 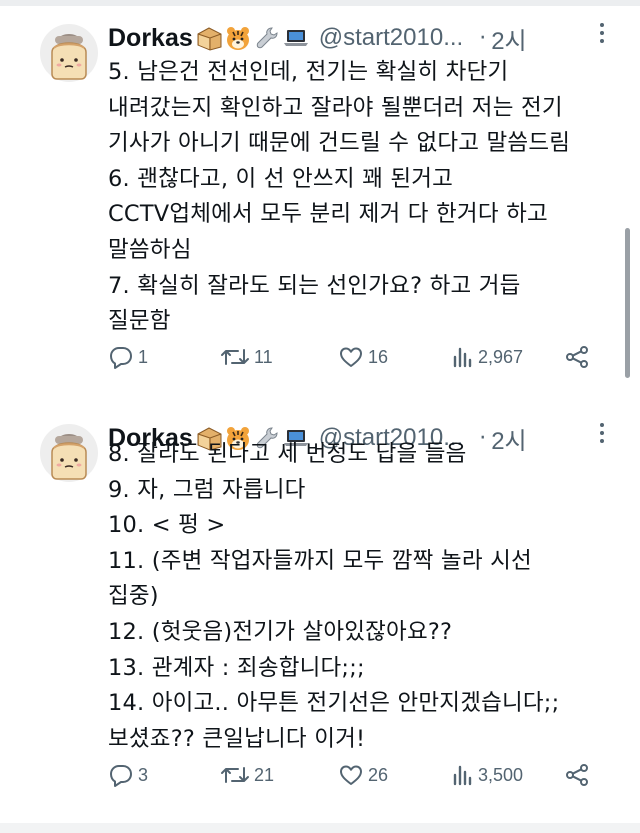 I want to click on tweet-header: Dorkas @start2010... · 2시, so click(x=363, y=38).